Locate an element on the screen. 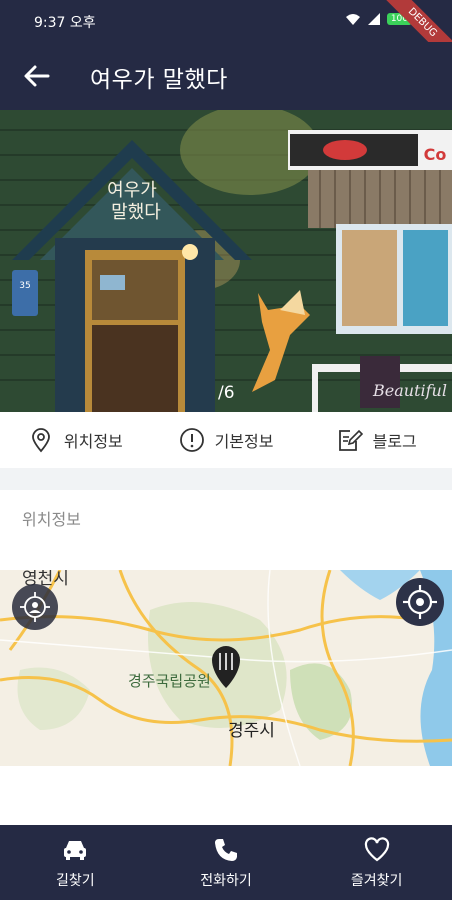 Image resolution: width=452 pixels, height=900 pixels. favorite-label: 즐겨찾기 is located at coordinates (376, 880).